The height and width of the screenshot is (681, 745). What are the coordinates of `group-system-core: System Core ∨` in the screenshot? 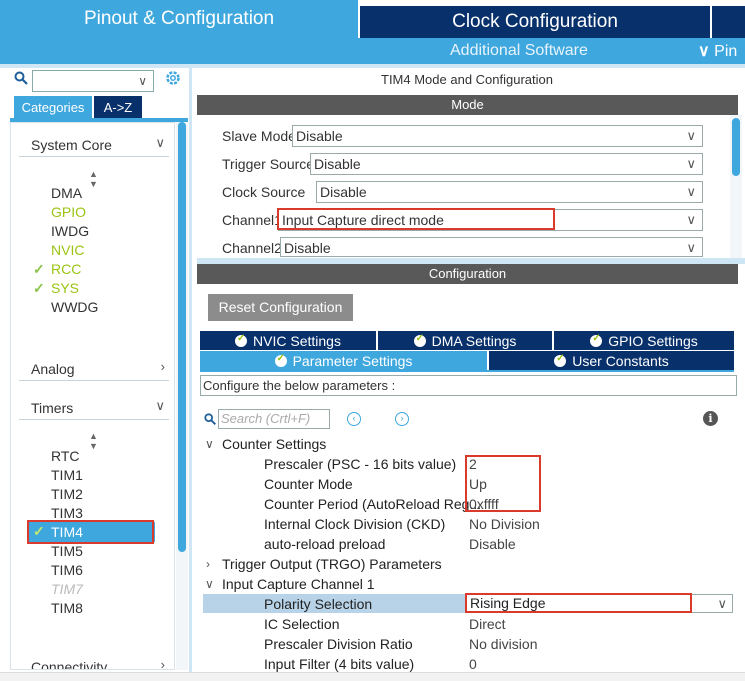 It's located at (94, 146).